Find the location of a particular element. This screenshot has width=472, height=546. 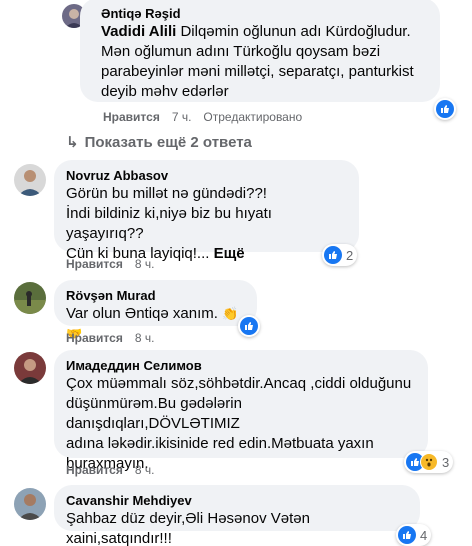

reaction-summary: 3 is located at coordinates (429, 462).